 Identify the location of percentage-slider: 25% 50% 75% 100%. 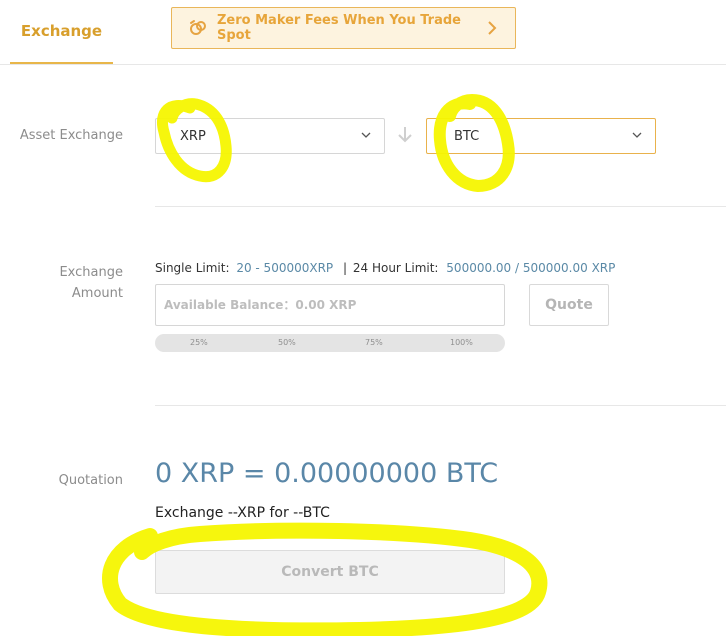
(330, 343).